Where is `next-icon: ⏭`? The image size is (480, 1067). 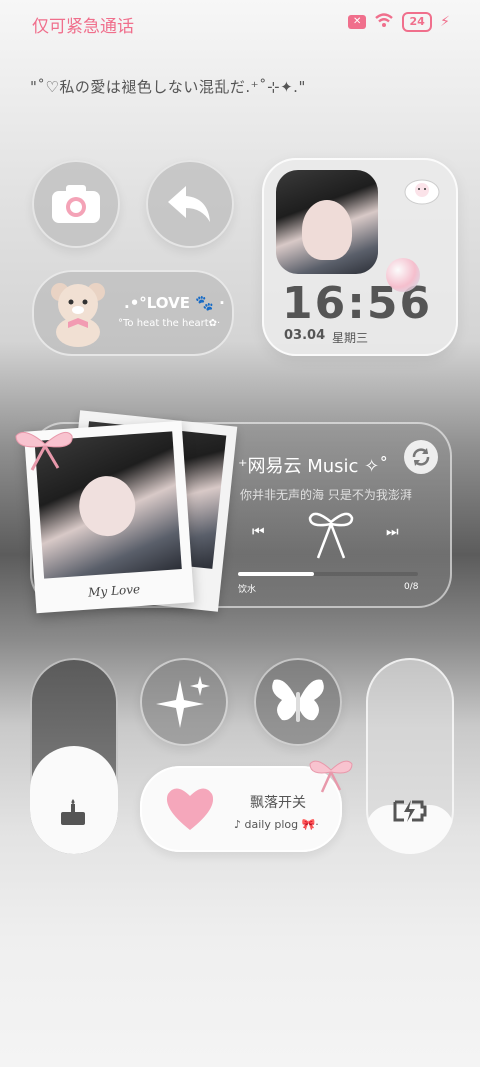 next-icon: ⏭ is located at coordinates (392, 532).